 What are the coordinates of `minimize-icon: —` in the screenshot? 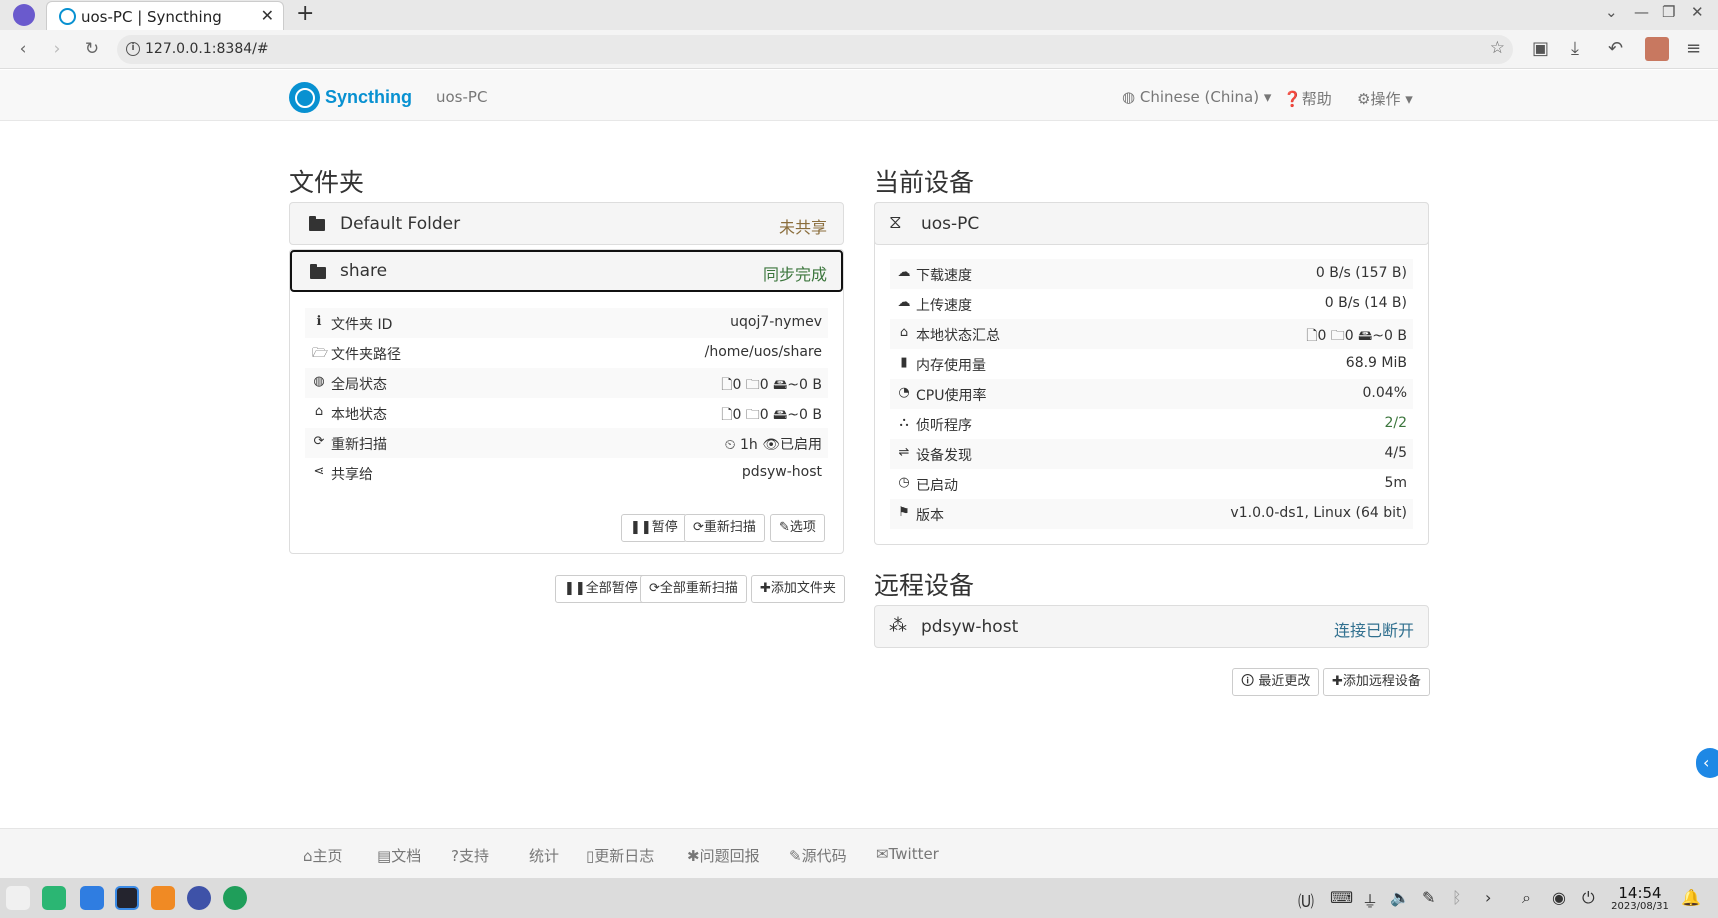 It's located at (1641, 12).